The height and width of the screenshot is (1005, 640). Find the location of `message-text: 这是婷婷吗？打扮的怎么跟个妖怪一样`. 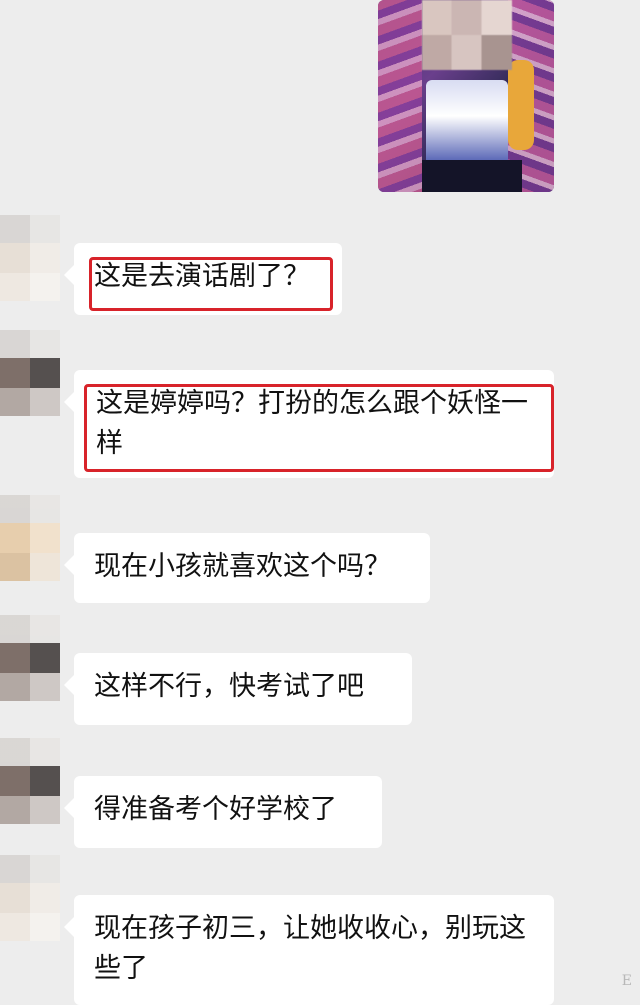

message-text: 这是婷婷吗？打扮的怎么跟个妖怪一样 is located at coordinates (312, 423).